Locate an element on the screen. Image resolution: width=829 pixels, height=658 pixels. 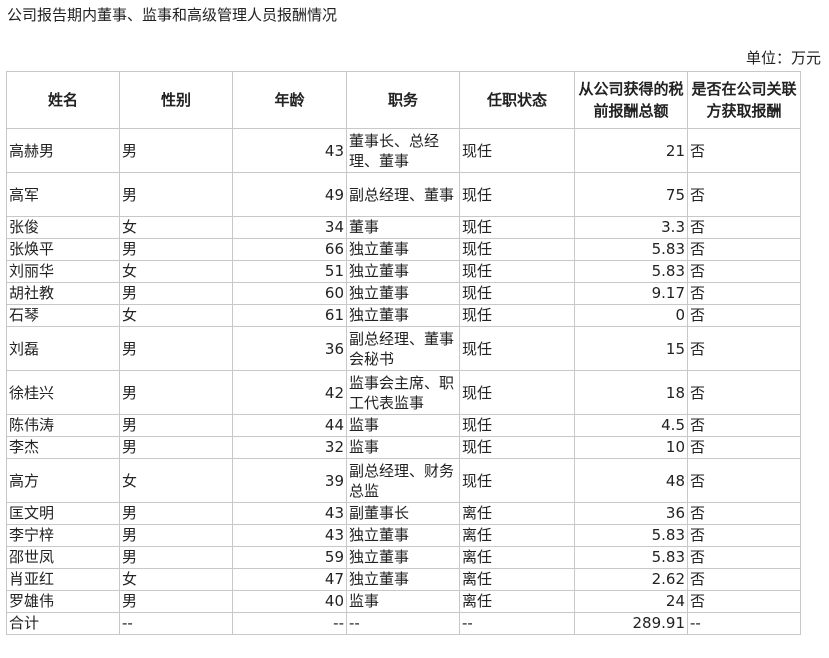
cell-pay: 9.17 is located at coordinates (631, 293).